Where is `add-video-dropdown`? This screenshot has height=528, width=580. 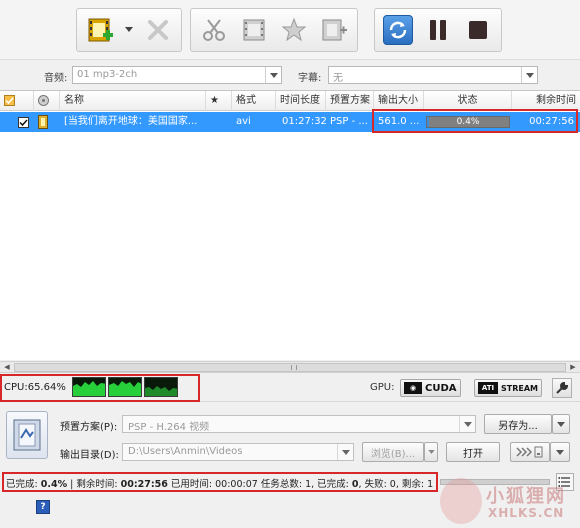 add-video-dropdown is located at coordinates (129, 30).